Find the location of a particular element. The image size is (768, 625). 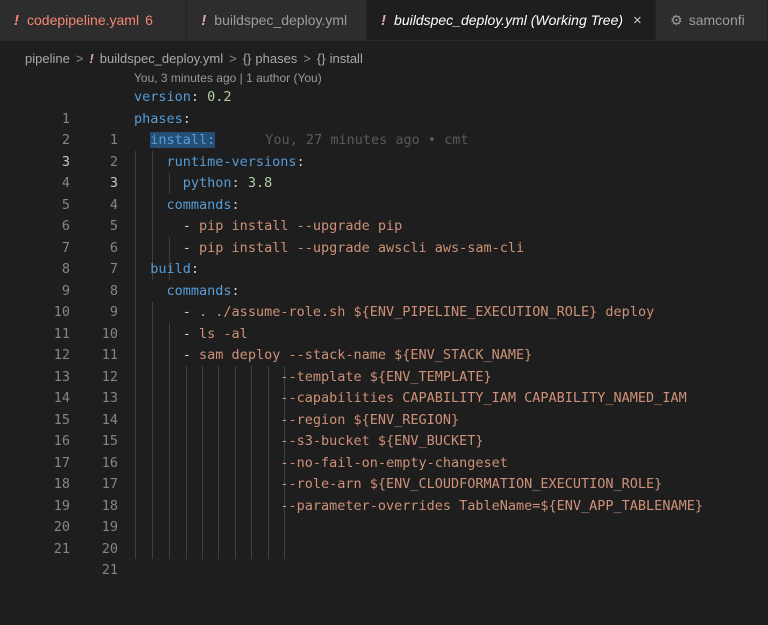

tab-codepipeline: ! codepipeline.yaml 6 is located at coordinates (94, 20).